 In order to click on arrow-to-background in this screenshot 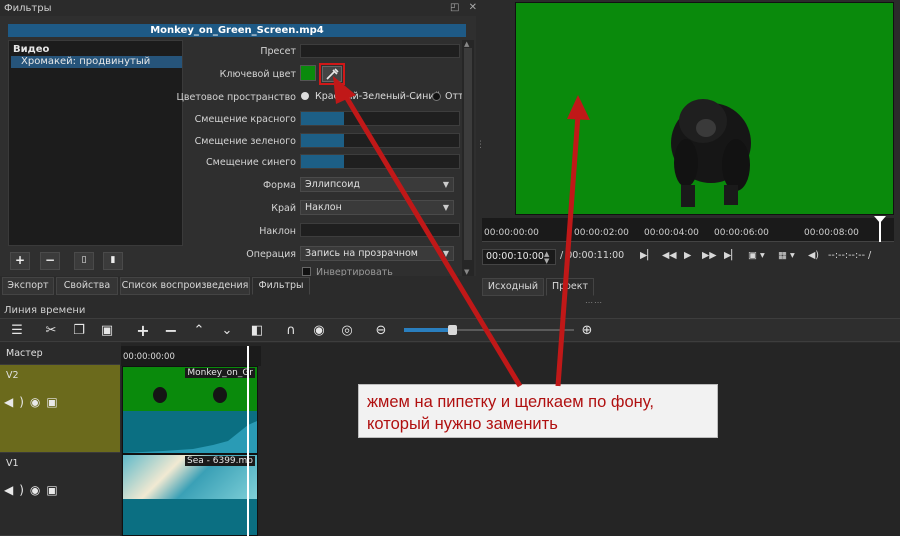, I will do `click(568, 250)`.